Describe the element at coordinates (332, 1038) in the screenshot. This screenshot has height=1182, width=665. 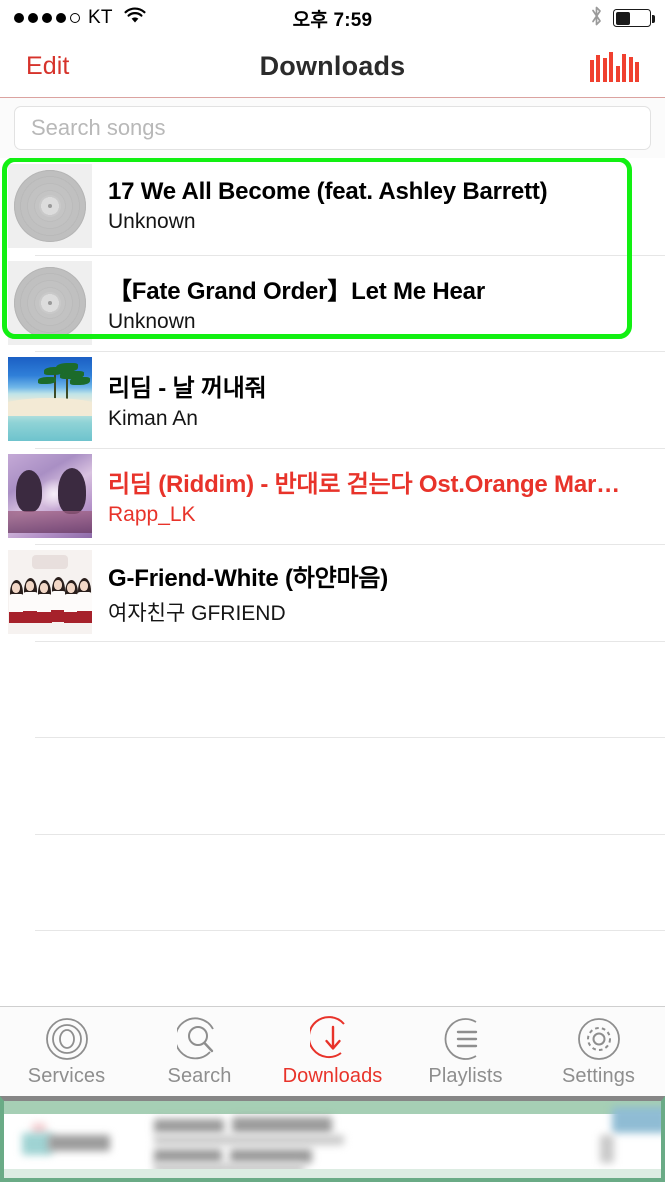
I see `download-circle-icon` at that location.